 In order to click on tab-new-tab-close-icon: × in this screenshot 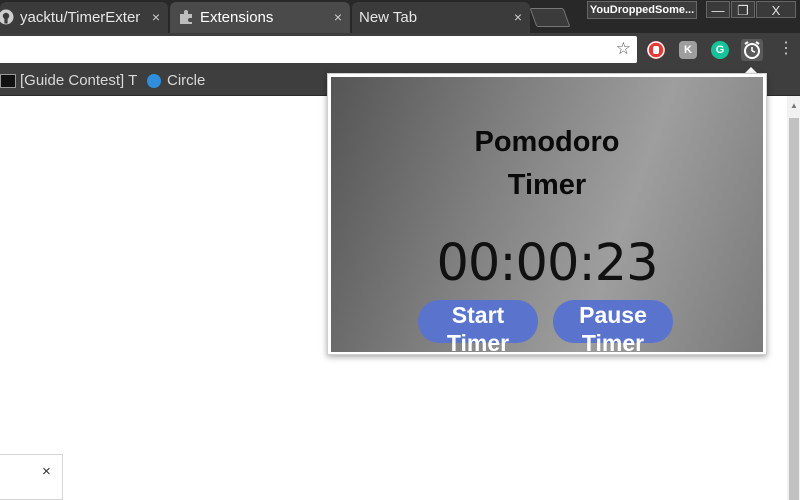, I will do `click(518, 17)`.